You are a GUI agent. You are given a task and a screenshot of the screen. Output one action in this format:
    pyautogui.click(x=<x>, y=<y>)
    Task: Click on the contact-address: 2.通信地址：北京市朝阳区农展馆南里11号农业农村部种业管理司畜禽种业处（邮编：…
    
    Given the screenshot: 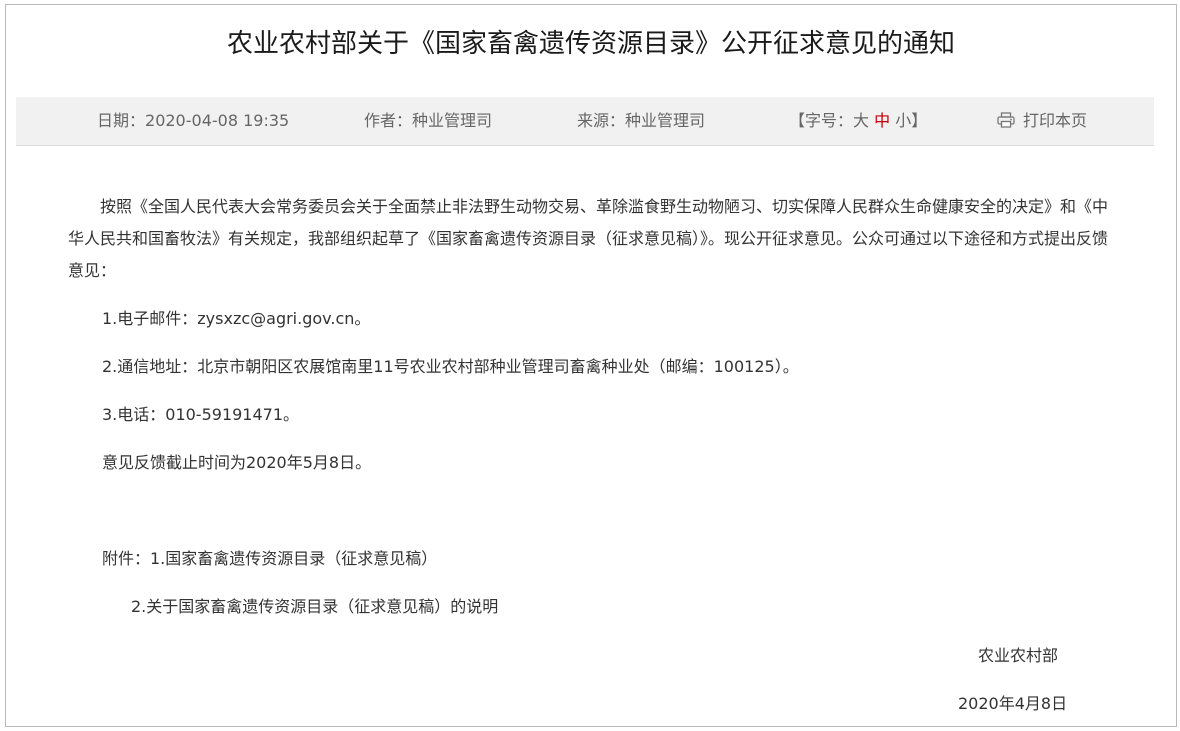 What is the action you would take?
    pyautogui.click(x=450, y=366)
    